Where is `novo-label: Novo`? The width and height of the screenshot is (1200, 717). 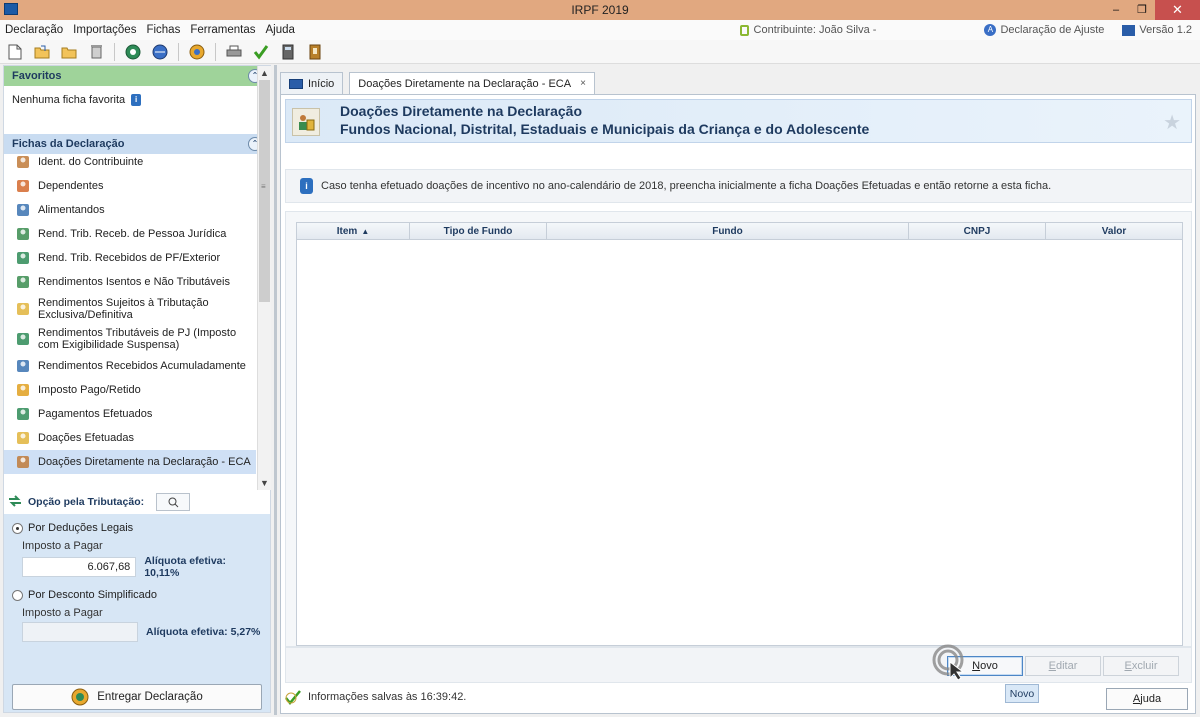 novo-label: Novo is located at coordinates (985, 666).